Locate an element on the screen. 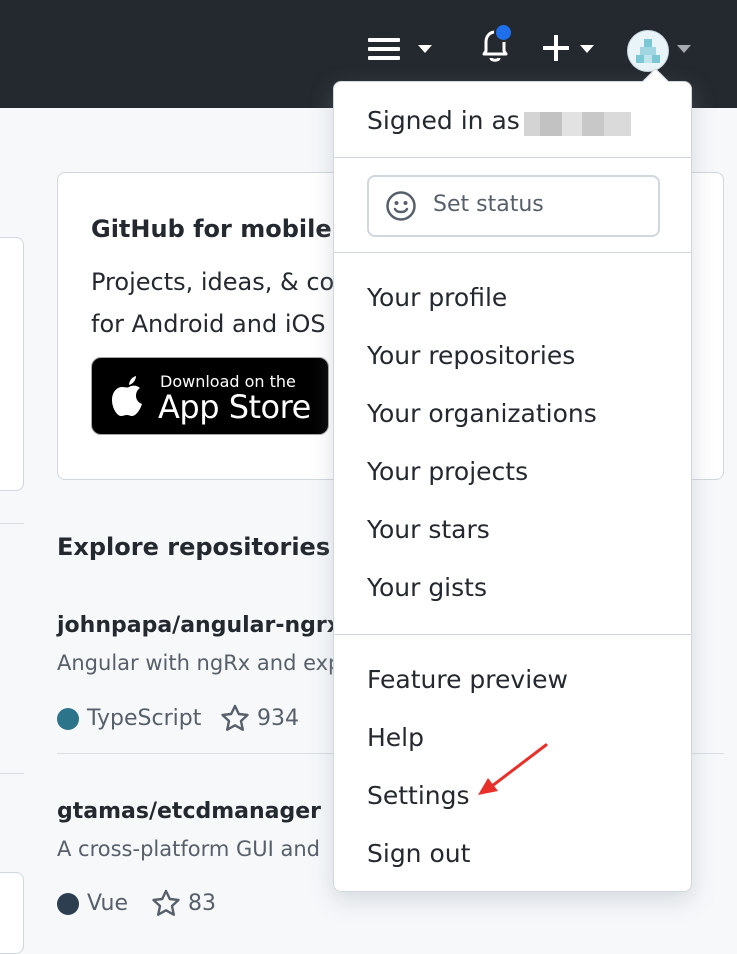 Image resolution: width=737 pixels, height=954 pixels. menu-item-sign-out: Sign out is located at coordinates (418, 853).